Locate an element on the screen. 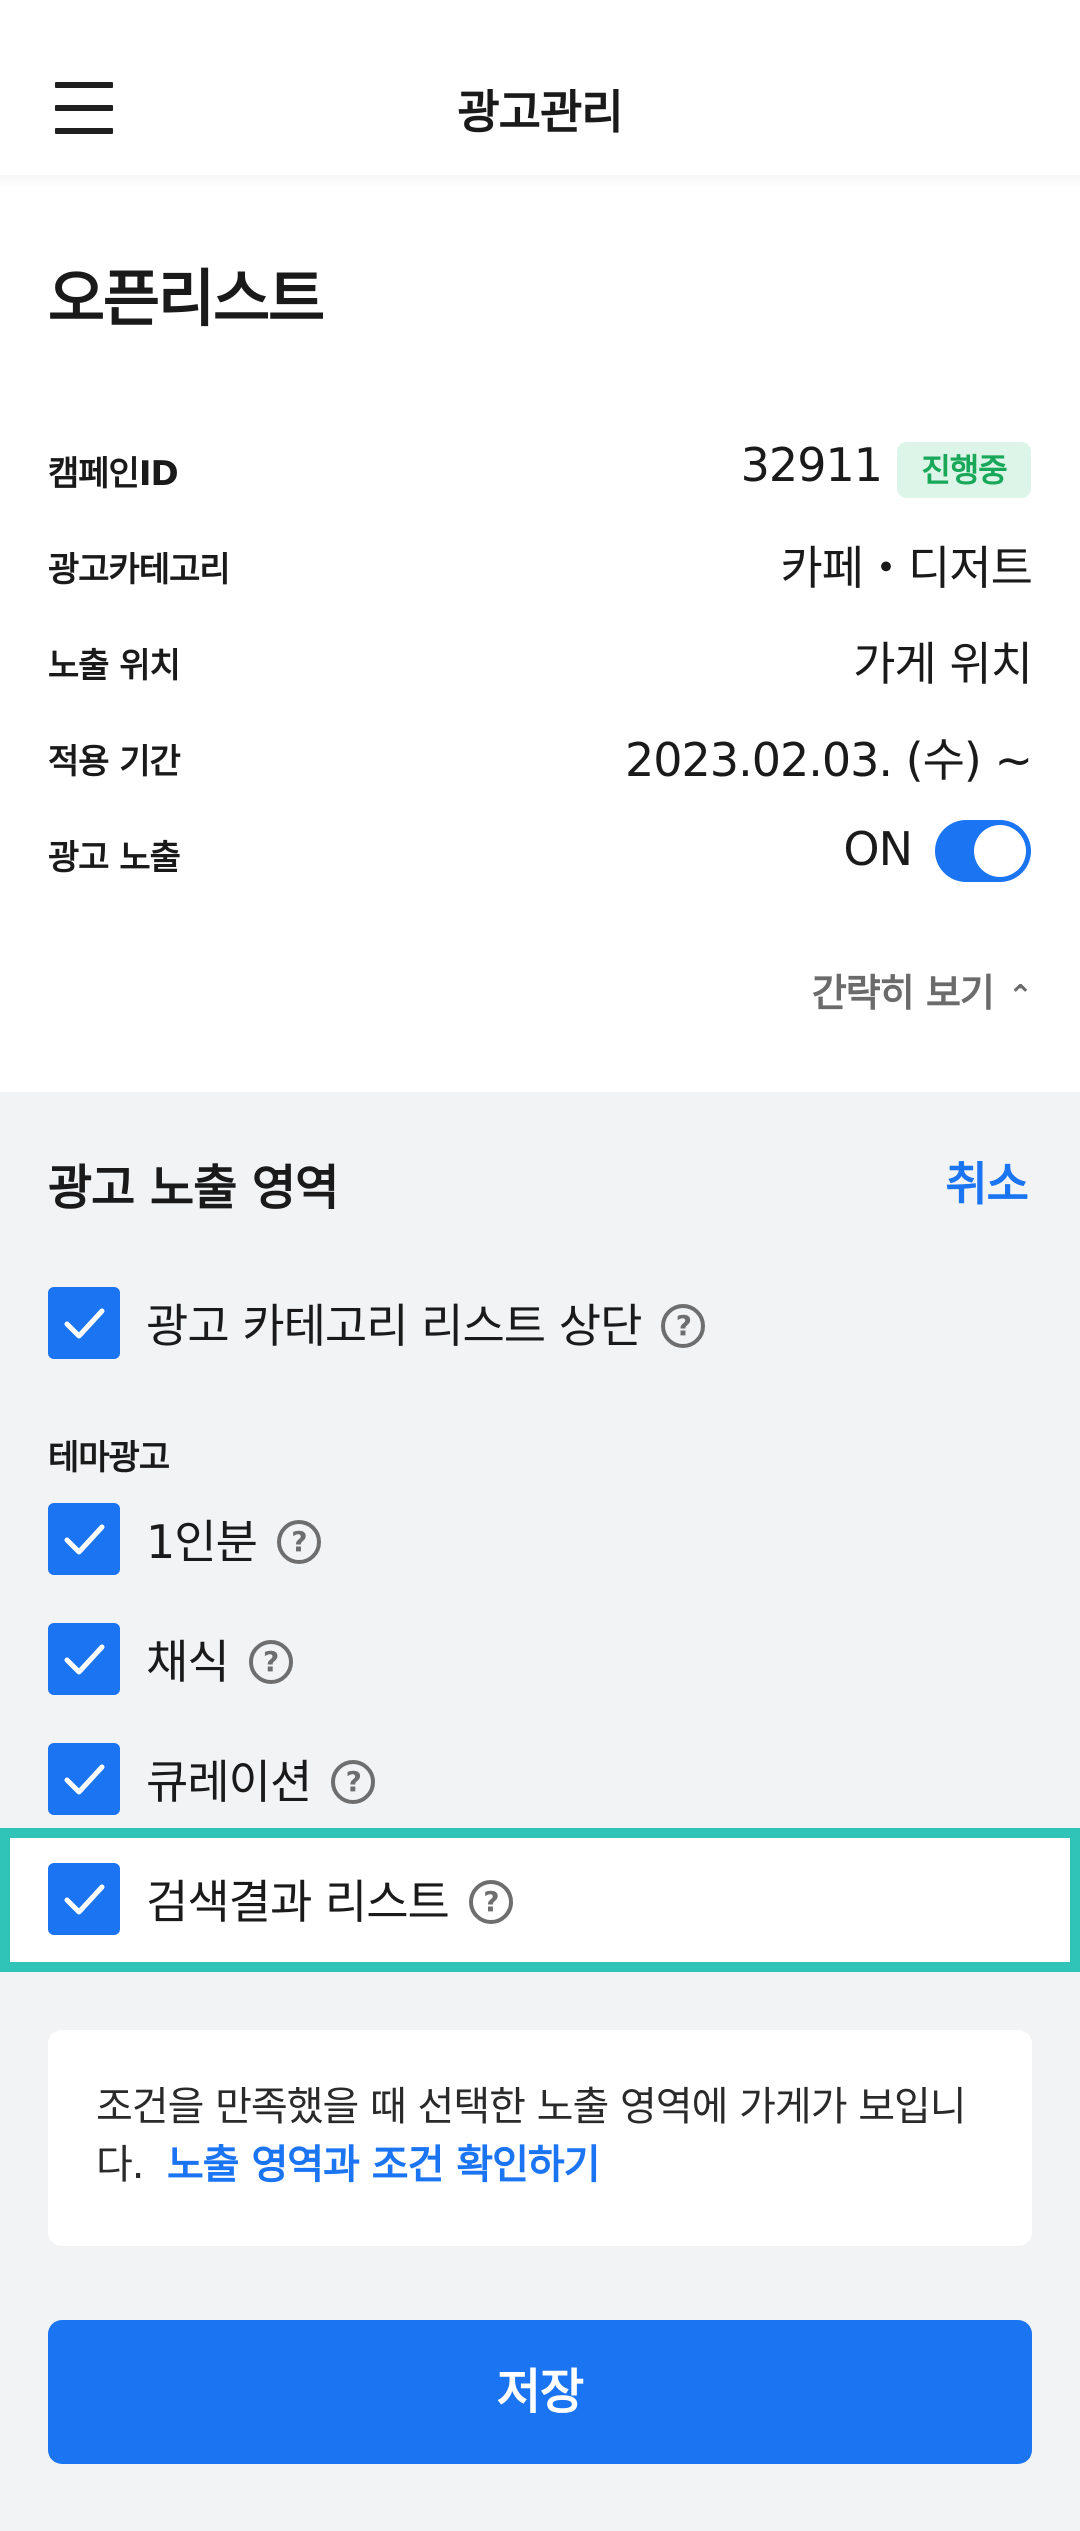  location-label: 노출 위치 is located at coordinates (114, 666).